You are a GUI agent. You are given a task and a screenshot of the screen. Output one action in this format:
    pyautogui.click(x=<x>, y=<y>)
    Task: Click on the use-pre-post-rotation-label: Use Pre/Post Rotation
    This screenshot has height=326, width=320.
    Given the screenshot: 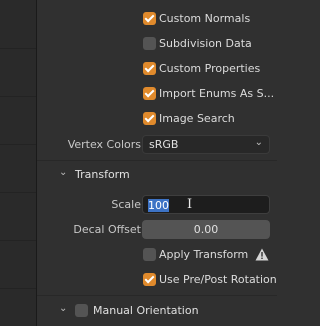 What is the action you would take?
    pyautogui.click(x=218, y=279)
    